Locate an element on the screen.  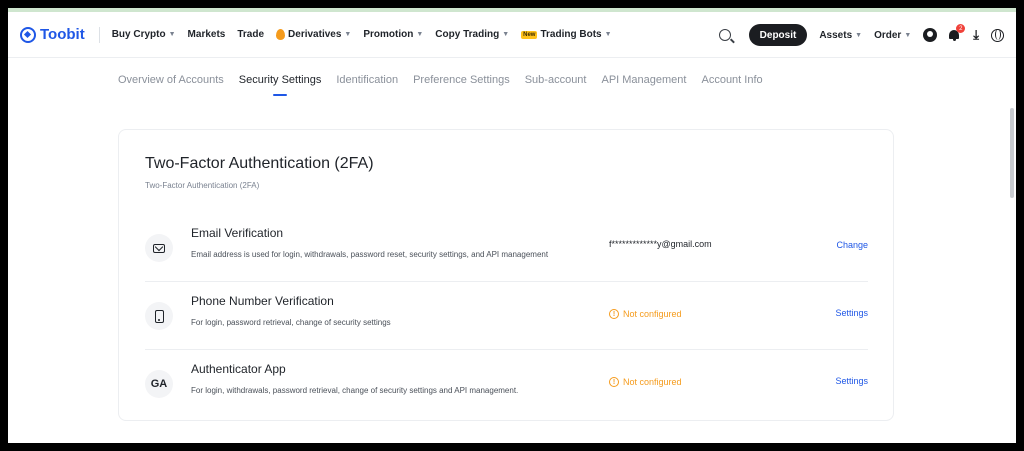
nav-label: Copy Trading is located at coordinates (467, 34).